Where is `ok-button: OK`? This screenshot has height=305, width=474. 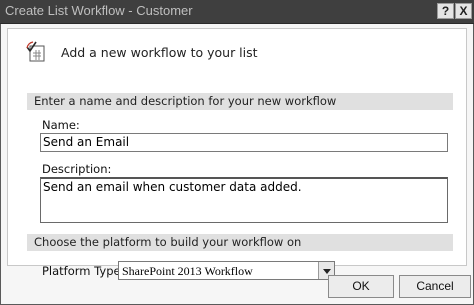 ok-button: OK is located at coordinates (361, 286).